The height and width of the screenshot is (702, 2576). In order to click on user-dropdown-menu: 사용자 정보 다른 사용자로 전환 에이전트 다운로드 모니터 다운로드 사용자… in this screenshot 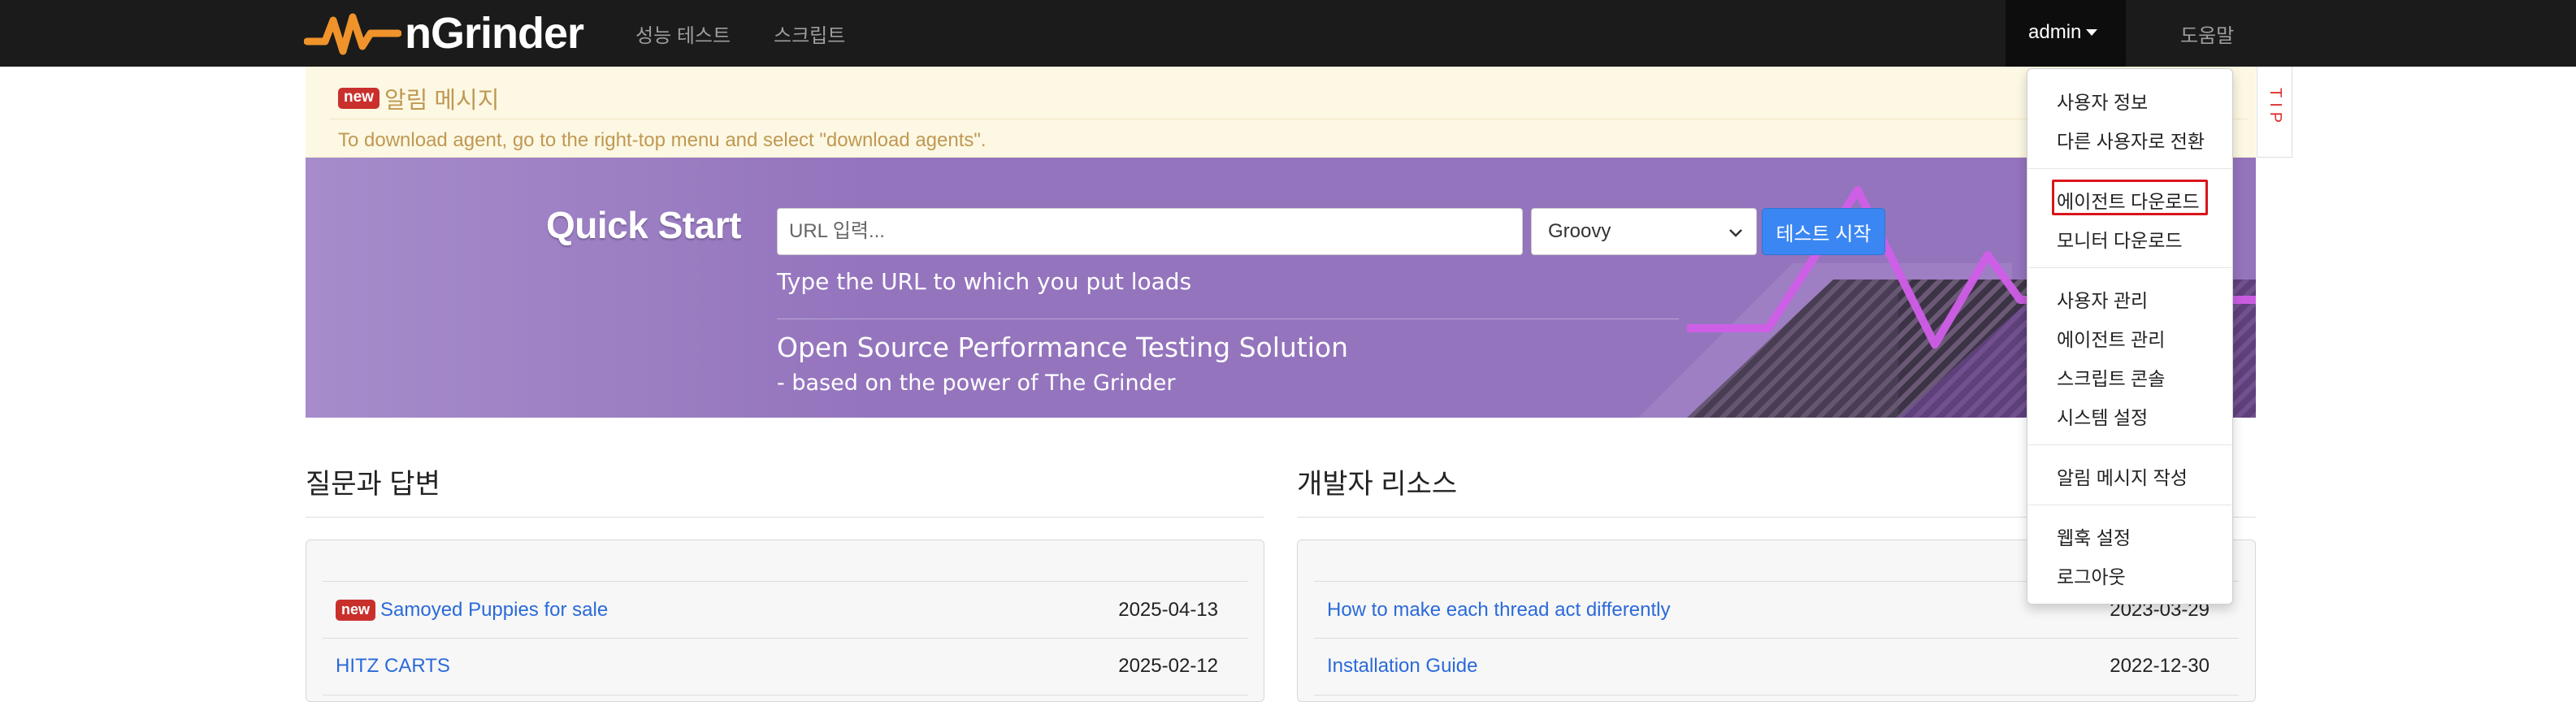, I will do `click(2130, 336)`.